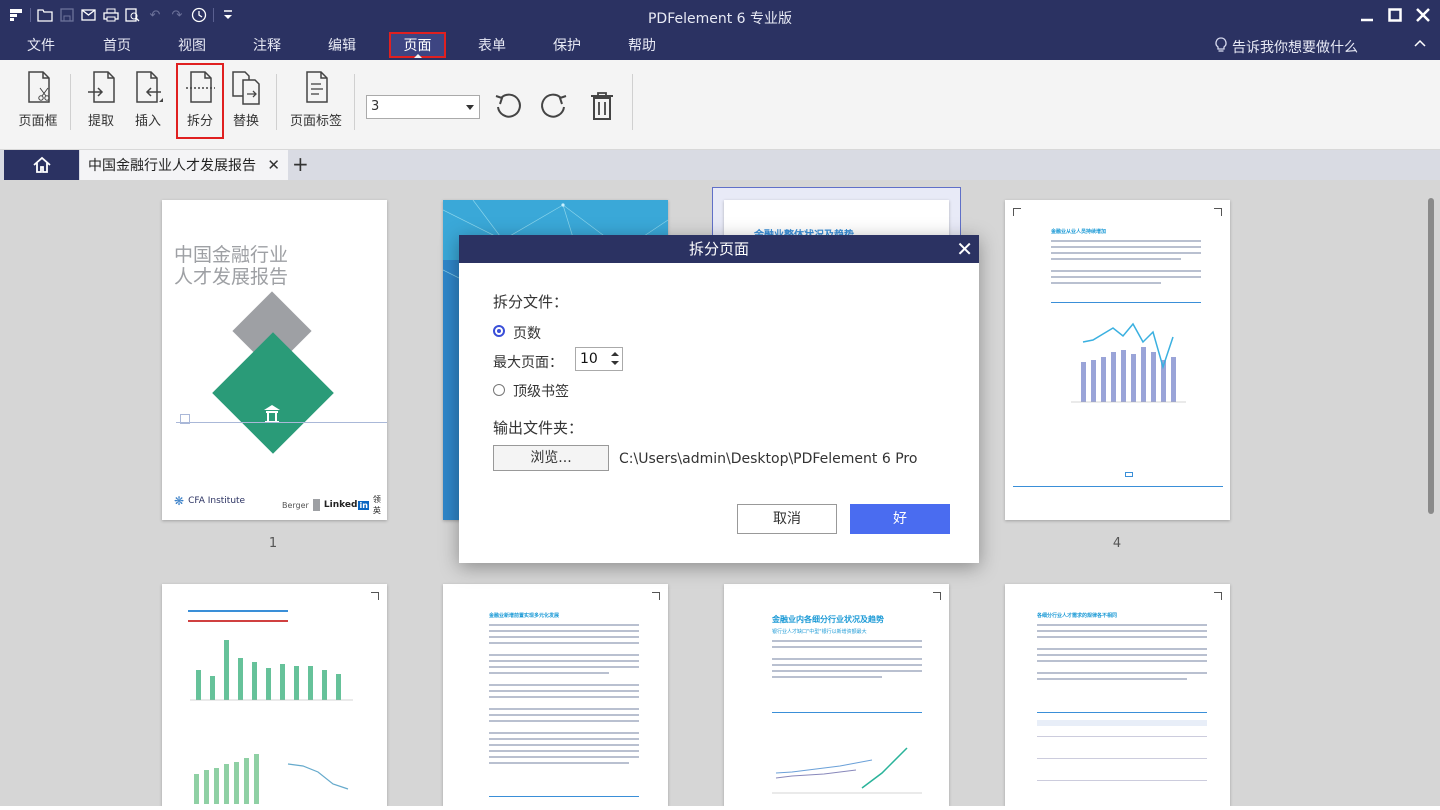  I want to click on menu-view: 视图, so click(192, 45).